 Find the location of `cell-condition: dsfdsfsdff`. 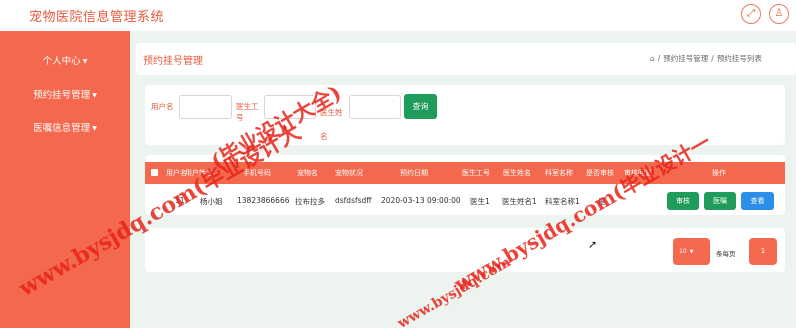

cell-condition: dsfdsfsdff is located at coordinates (353, 200).